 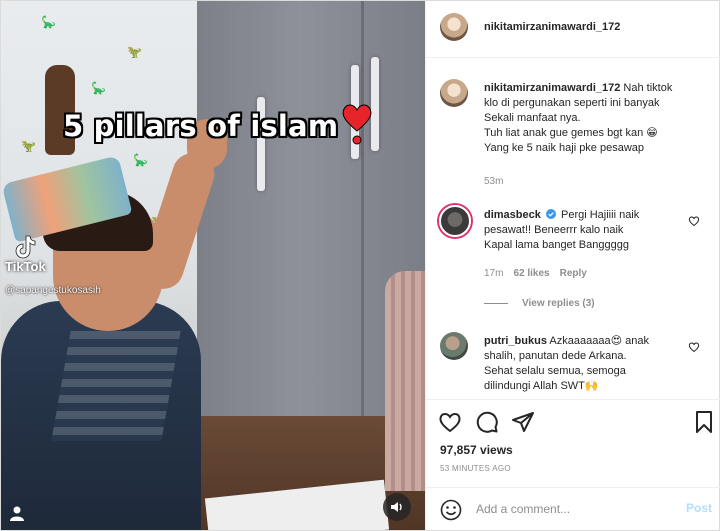 I want to click on verified-badge-icon, so click(x=550, y=214).